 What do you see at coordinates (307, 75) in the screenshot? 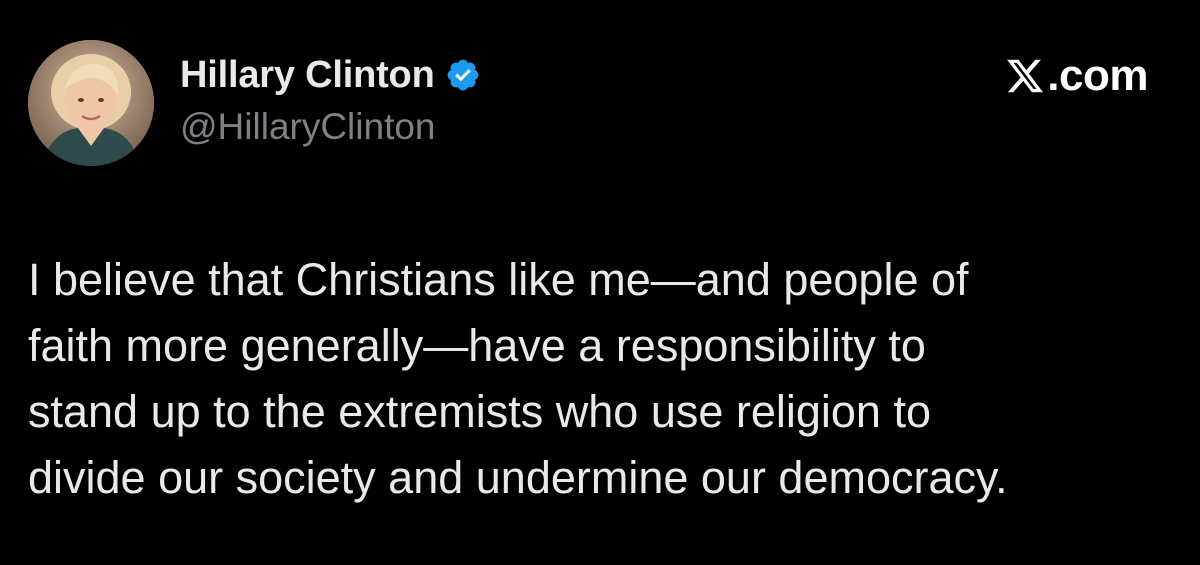
I see `author-display-name: Hillary Clinton` at bounding box center [307, 75].